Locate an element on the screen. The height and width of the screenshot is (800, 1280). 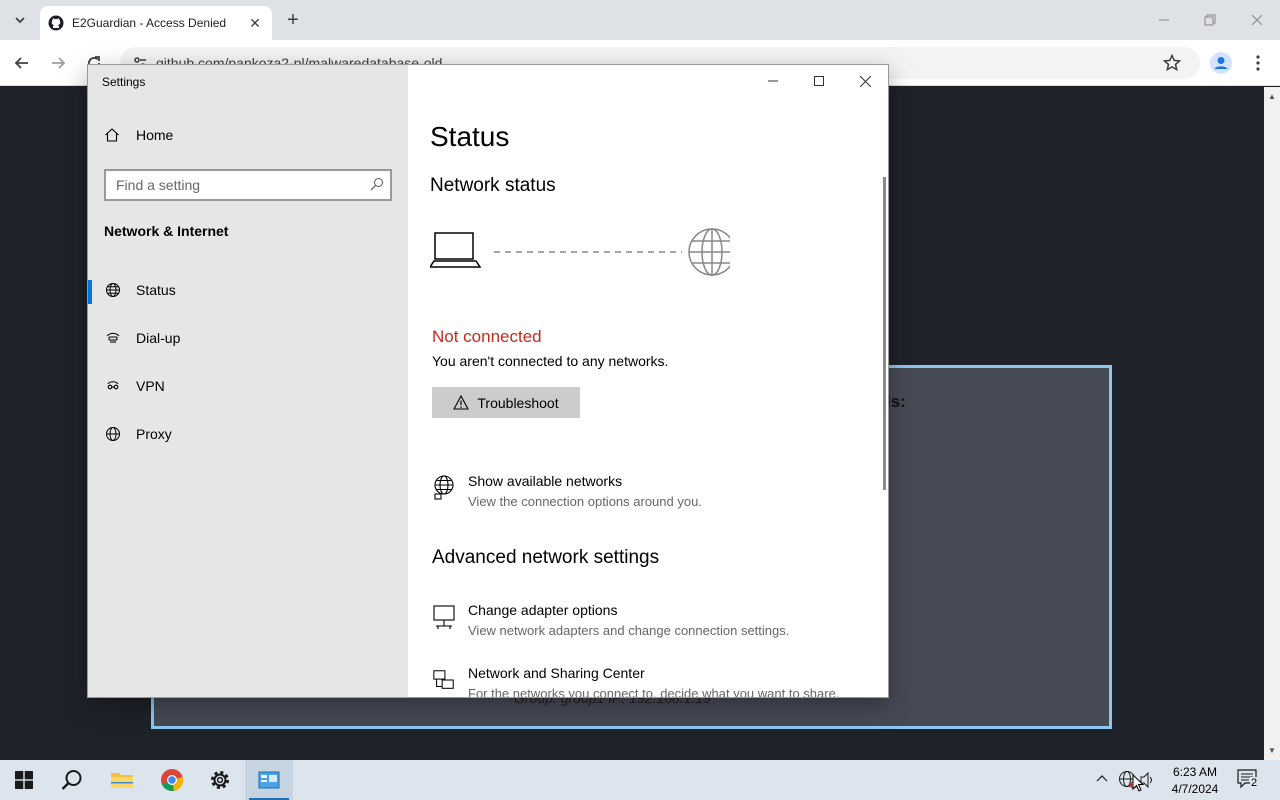
chevron-down-icon is located at coordinates (20, 20).